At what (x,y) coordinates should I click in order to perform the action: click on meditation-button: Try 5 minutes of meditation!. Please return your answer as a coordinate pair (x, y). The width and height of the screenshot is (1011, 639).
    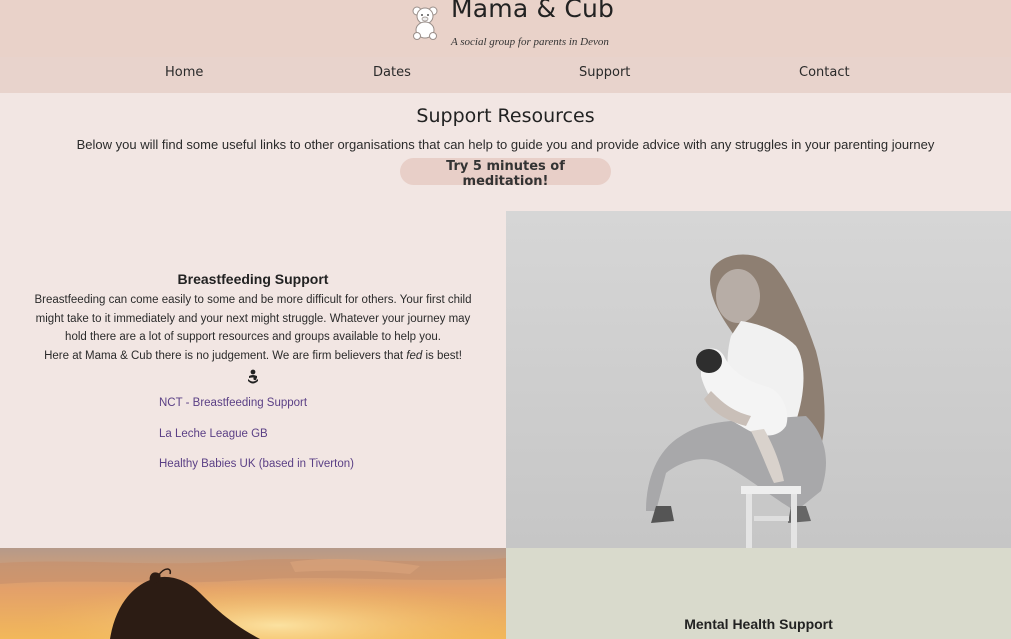
    Looking at the image, I should click on (505, 173).